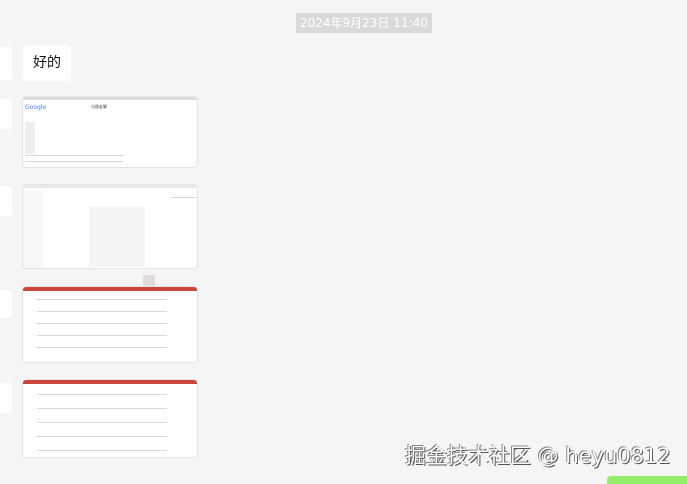 The width and height of the screenshot is (687, 484). What do you see at coordinates (149, 280) in the screenshot?
I see `image-fragment` at bounding box center [149, 280].